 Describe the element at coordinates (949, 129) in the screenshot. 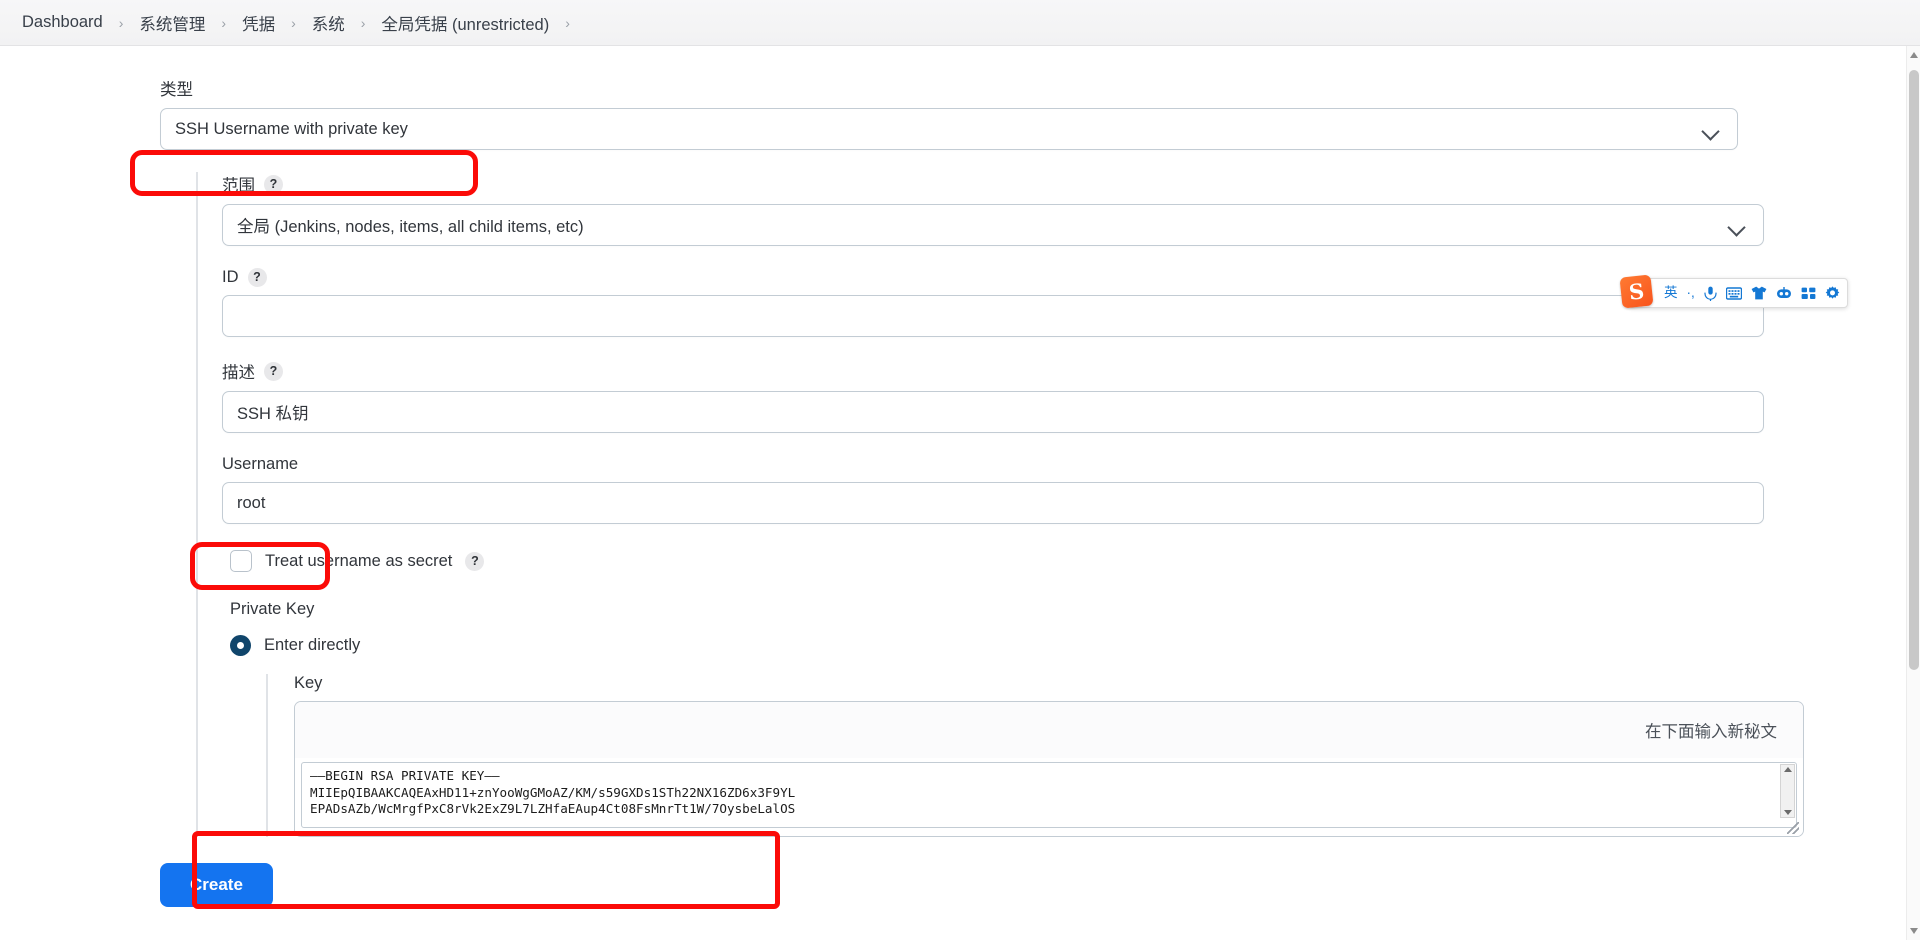

I see `type-select: SSH Username with private key` at that location.